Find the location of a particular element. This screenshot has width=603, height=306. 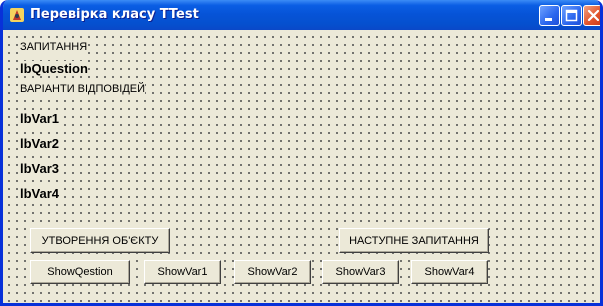

title-bar: Перевірка класу TTest is located at coordinates (301, 15).